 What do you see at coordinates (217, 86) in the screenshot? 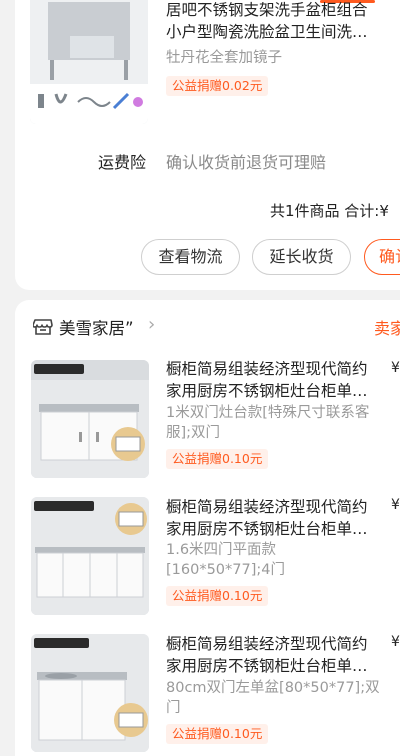
I see `charity-badge: 公益捐赠0.02元` at bounding box center [217, 86].